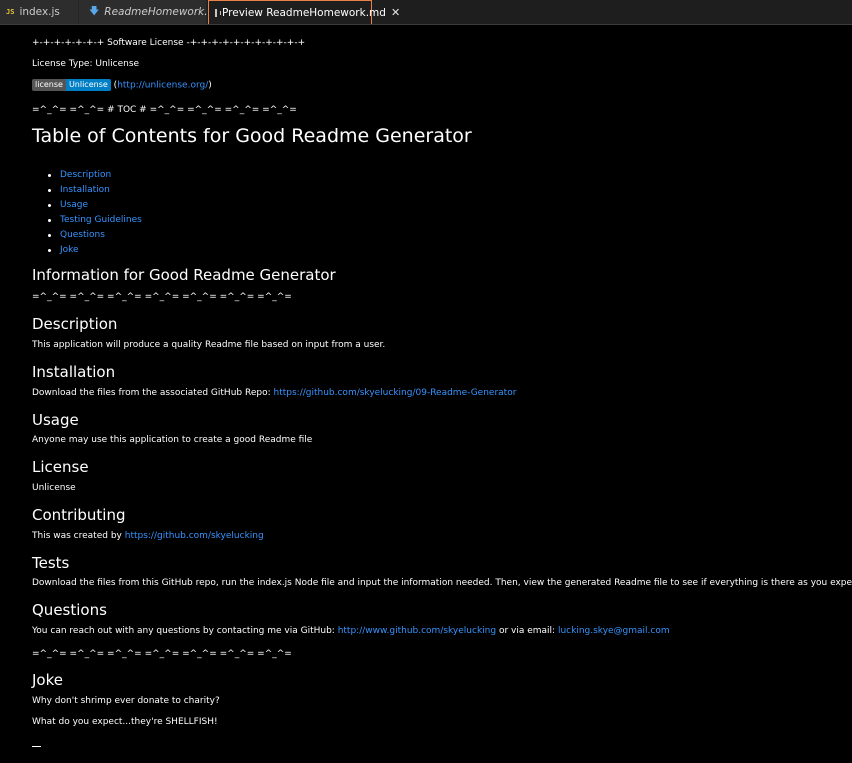 The image size is (852, 763). What do you see at coordinates (194, 536) in the screenshot?
I see `github-profile-link: https://github.com/skyelucking` at bounding box center [194, 536].